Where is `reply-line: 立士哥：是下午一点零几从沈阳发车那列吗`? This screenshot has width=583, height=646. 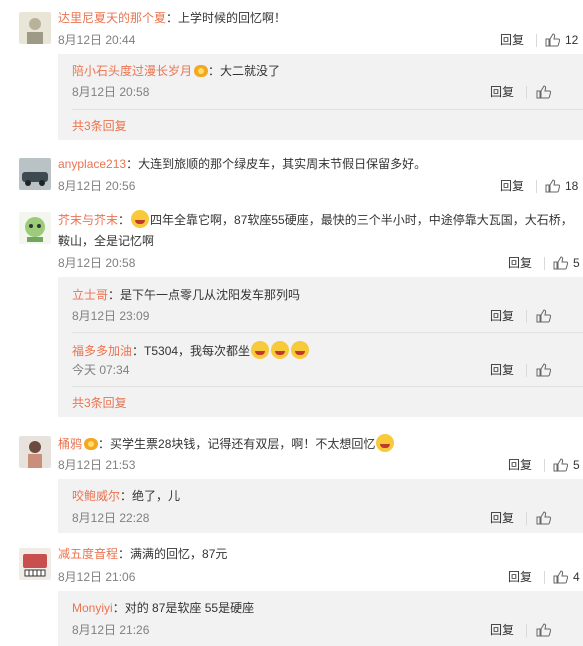 reply-line: 立士哥：是下午一点零几从沈阳发车那列吗 is located at coordinates (186, 295).